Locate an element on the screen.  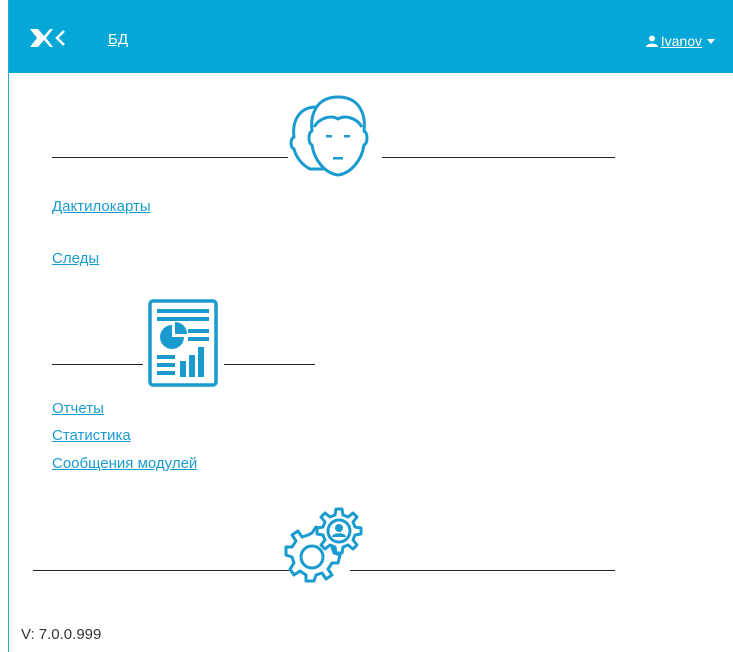
gears-icon is located at coordinates (323, 545).